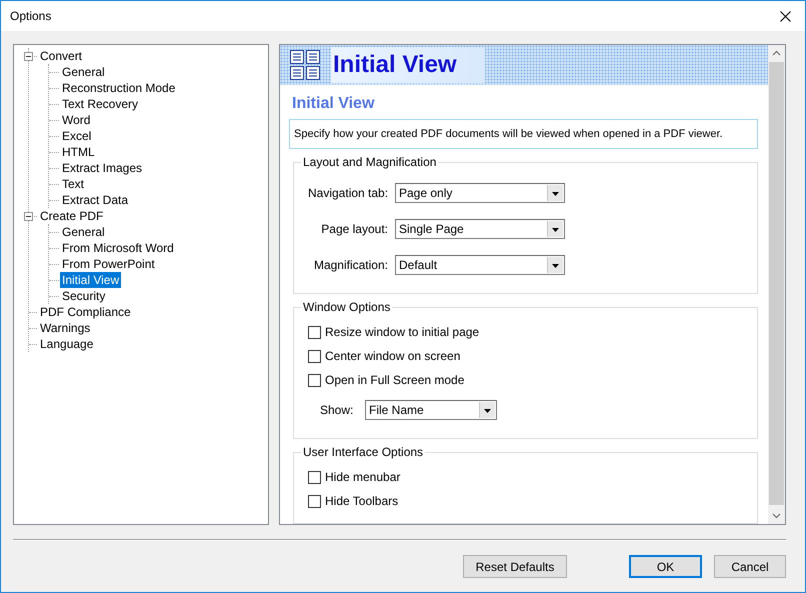 The image size is (806, 593). Describe the element at coordinates (480, 265) in the screenshot. I see `dropdown: Default` at that location.